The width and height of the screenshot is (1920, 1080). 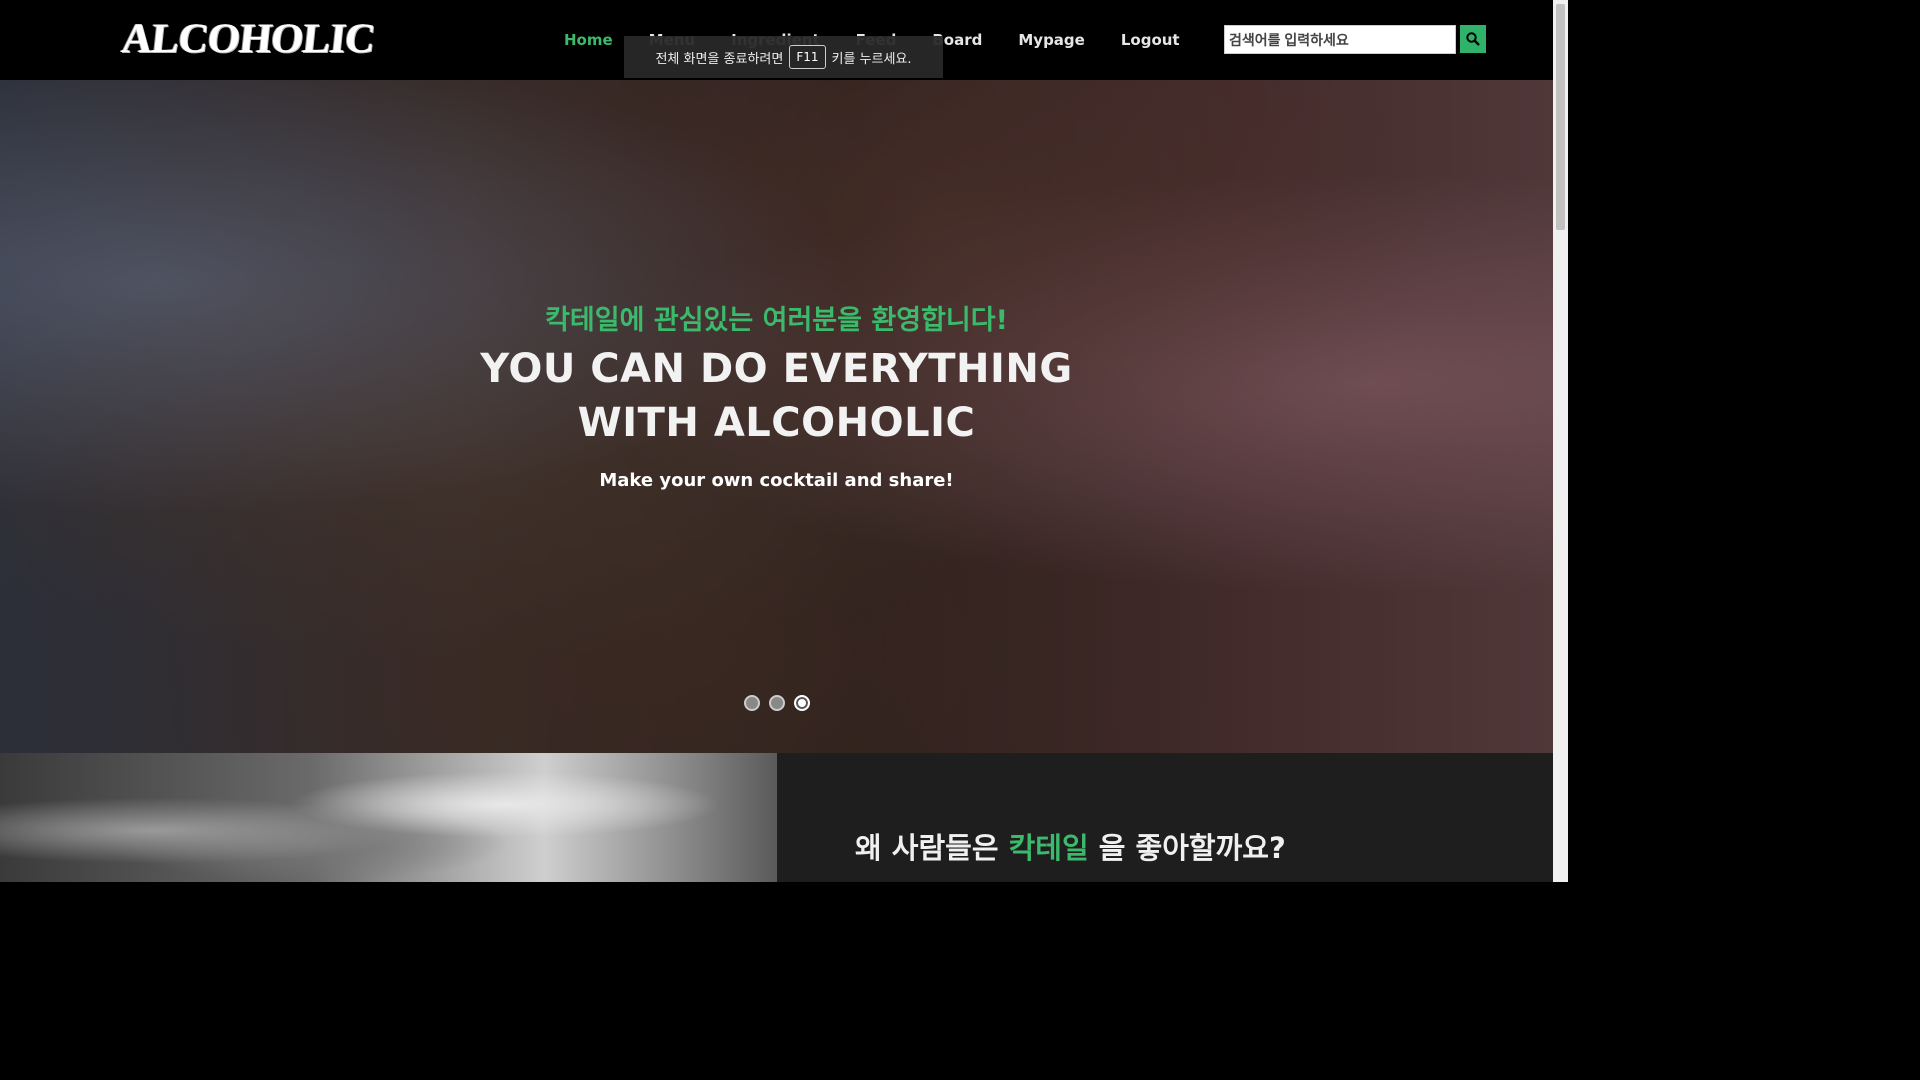 What do you see at coordinates (1560, 441) in the screenshot?
I see `page-scrollbar` at bounding box center [1560, 441].